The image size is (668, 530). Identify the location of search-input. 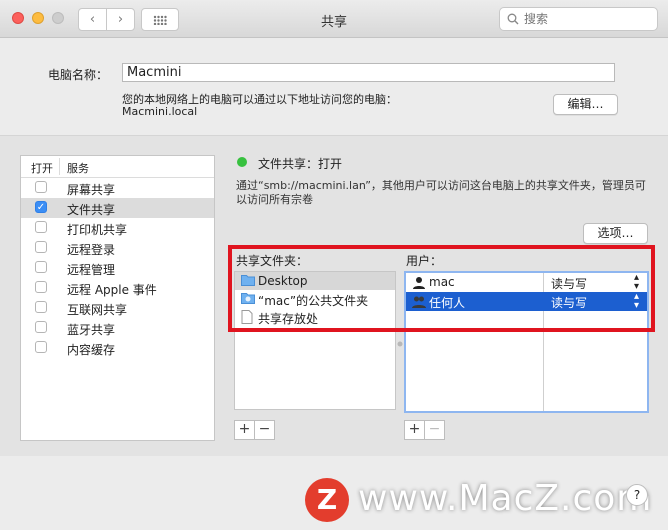
(588, 19).